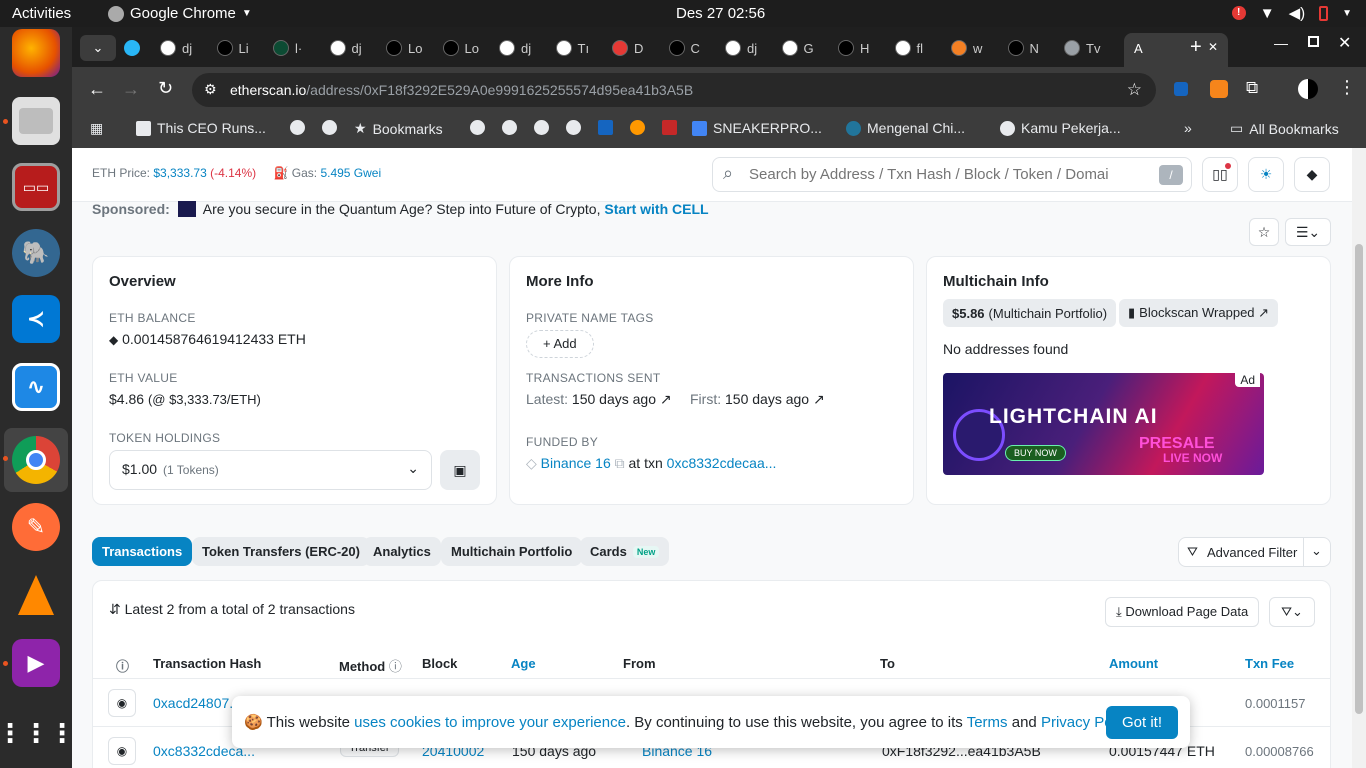  Describe the element at coordinates (1344, 43) in the screenshot. I see `close-window-button: ✕` at that location.